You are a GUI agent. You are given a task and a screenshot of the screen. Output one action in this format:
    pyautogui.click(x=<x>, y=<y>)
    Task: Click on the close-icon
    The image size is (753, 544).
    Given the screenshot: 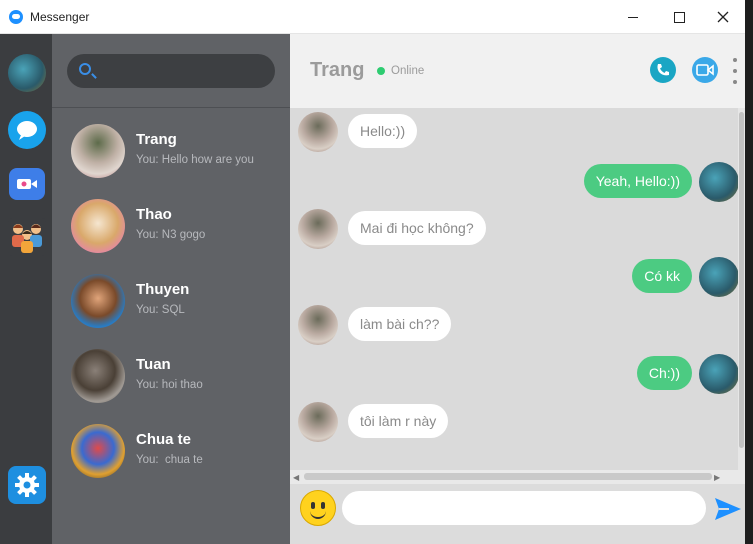 What is the action you would take?
    pyautogui.click(x=723, y=17)
    